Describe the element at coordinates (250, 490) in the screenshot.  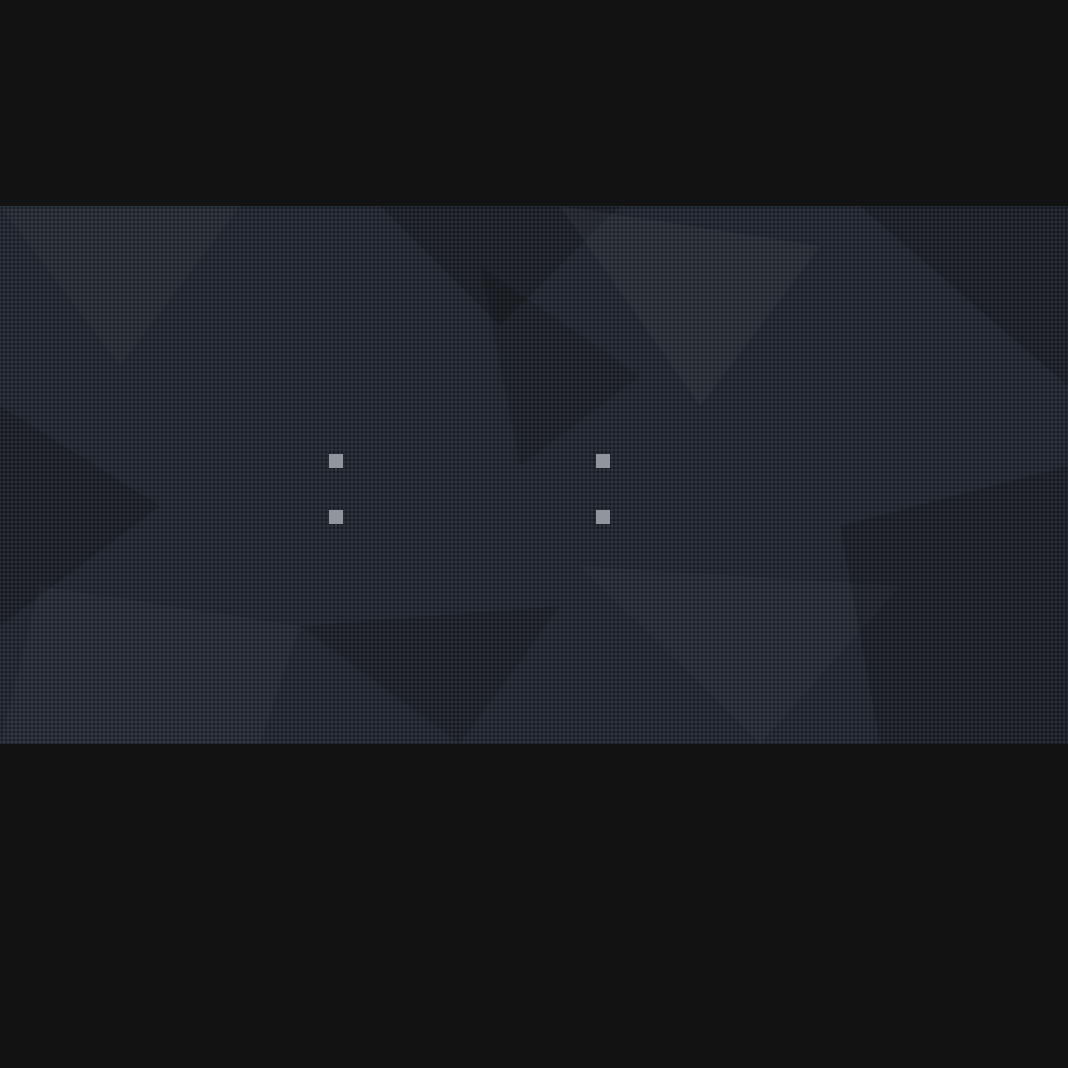
I see `digit-hours-ones` at that location.